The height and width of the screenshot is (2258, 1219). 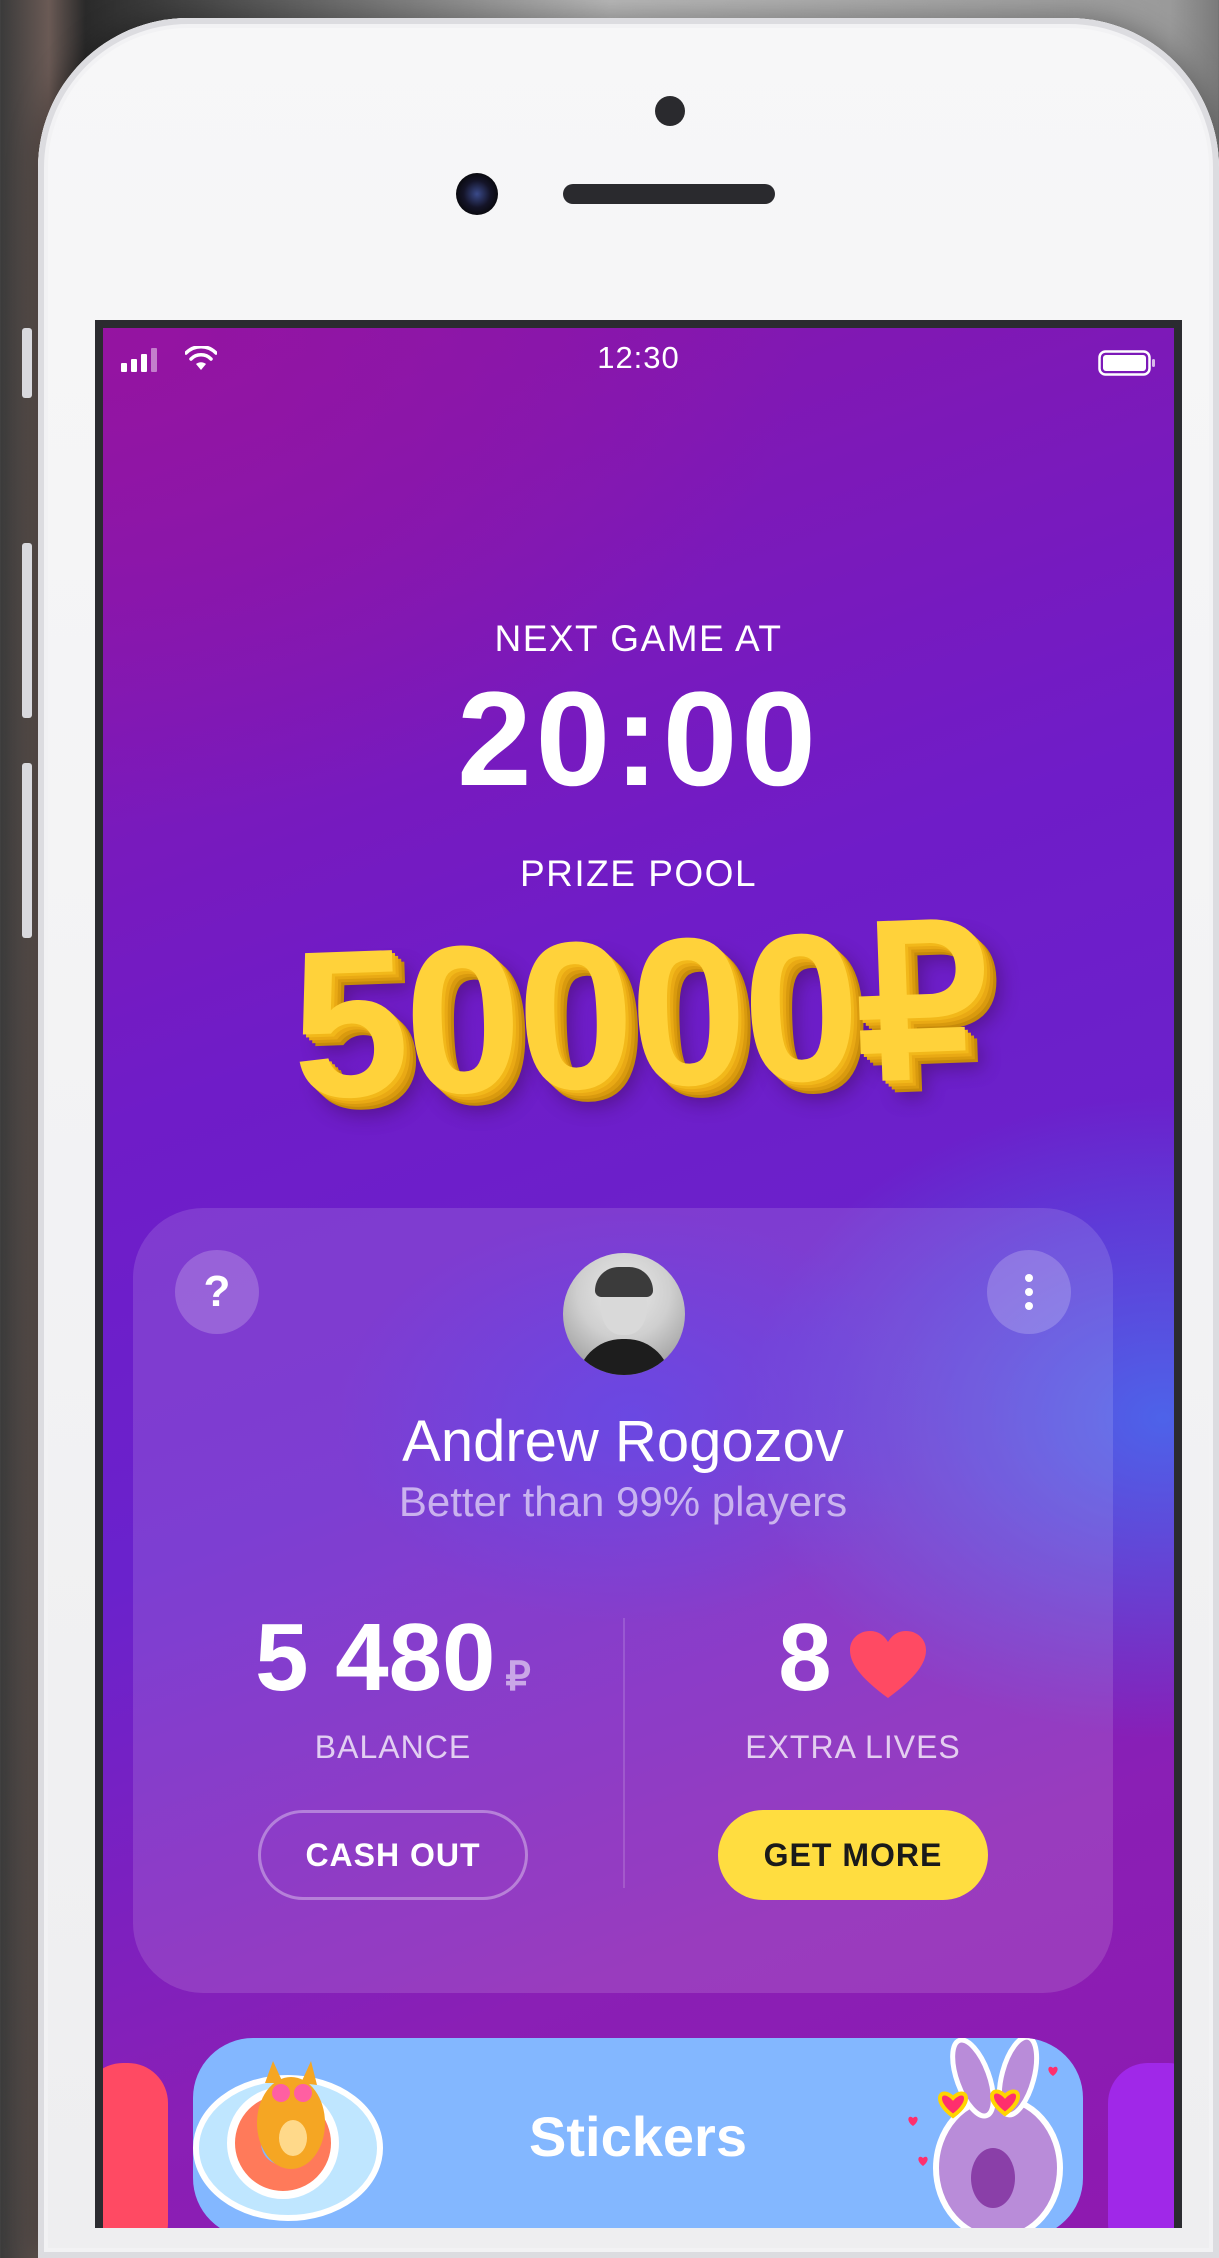 I want to click on stickers-tile: Stickers, so click(x=638, y=2133).